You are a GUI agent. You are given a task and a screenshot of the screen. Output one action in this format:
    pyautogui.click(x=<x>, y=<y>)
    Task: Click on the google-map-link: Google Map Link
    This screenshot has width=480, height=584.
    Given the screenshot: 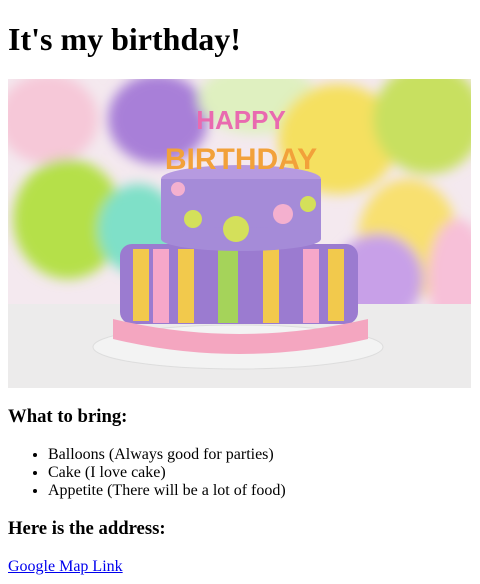 What is the action you would take?
    pyautogui.click(x=65, y=566)
    